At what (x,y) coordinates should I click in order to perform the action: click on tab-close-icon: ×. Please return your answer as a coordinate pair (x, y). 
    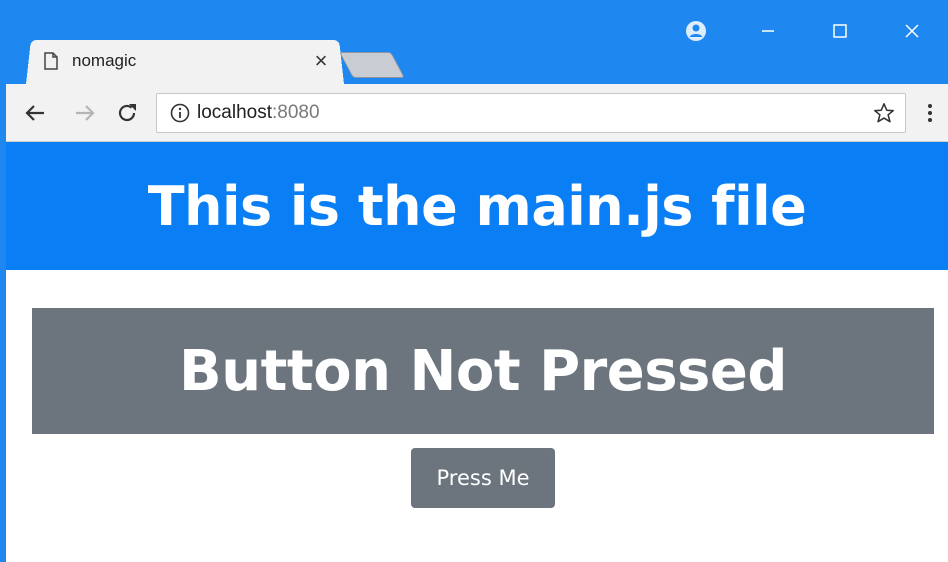
    Looking at the image, I should click on (321, 60).